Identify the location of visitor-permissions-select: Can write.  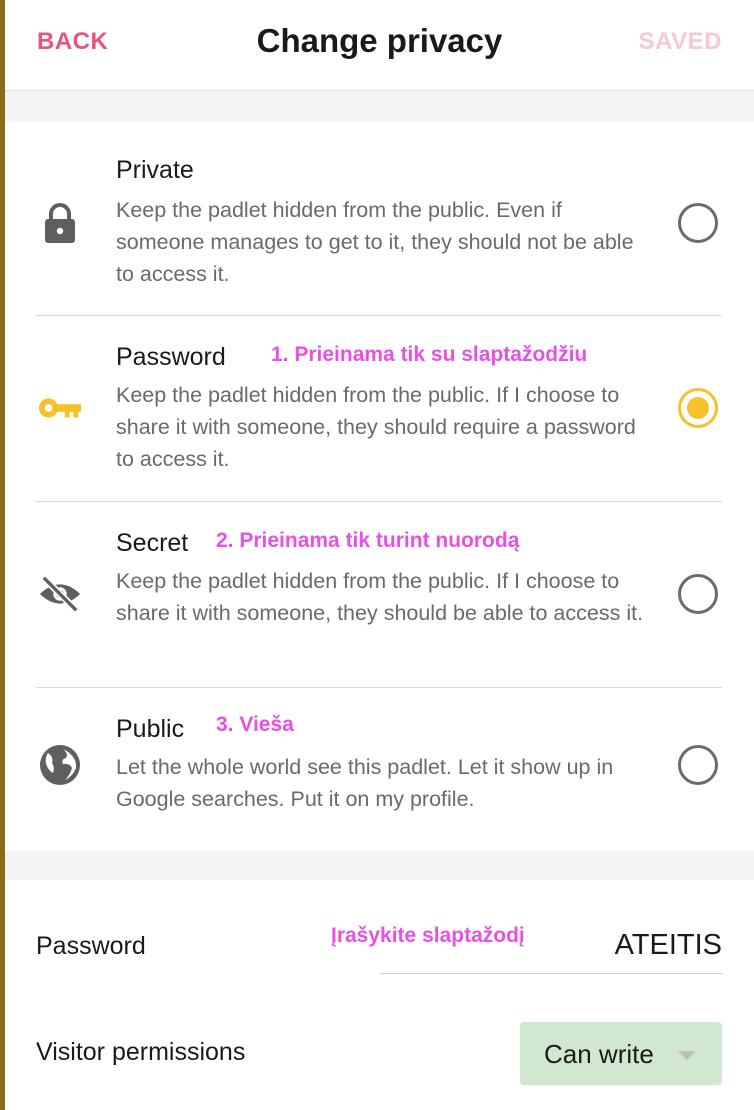
(621, 1053).